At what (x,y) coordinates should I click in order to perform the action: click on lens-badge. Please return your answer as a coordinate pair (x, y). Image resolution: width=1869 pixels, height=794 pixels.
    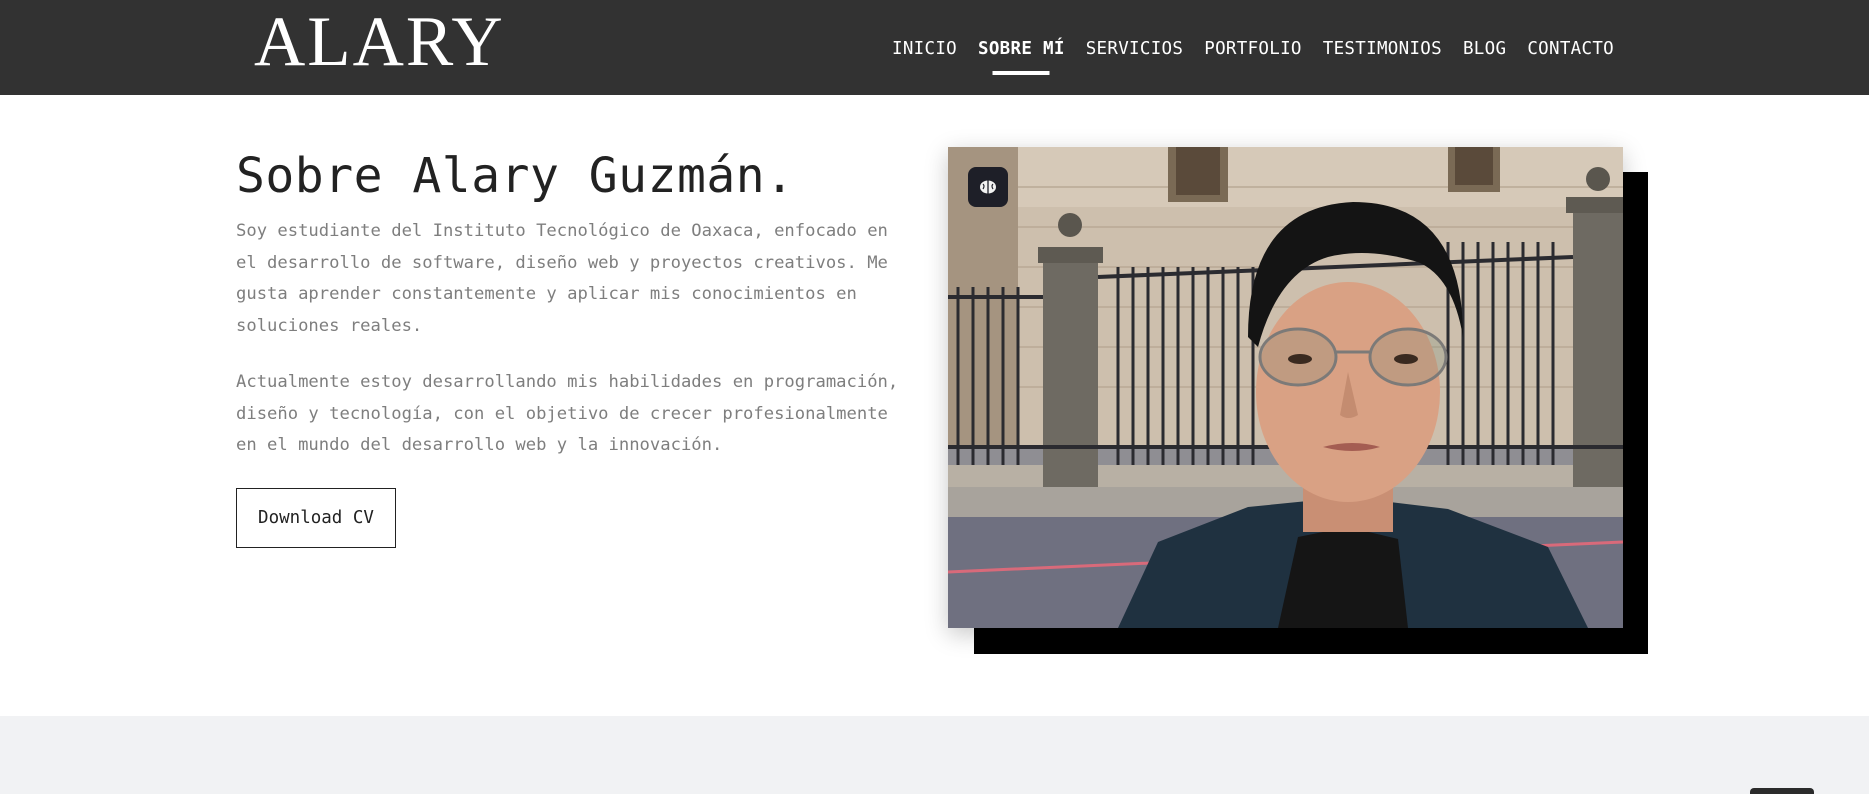
    Looking at the image, I should click on (988, 187).